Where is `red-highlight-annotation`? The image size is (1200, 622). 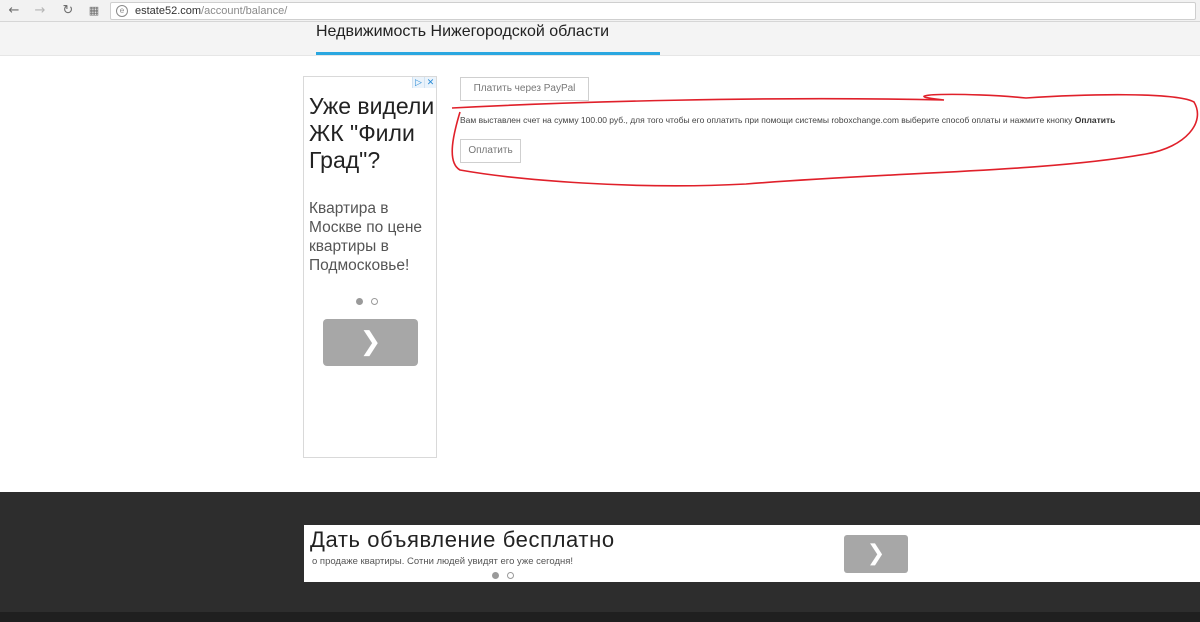 red-highlight-annotation is located at coordinates (825, 140).